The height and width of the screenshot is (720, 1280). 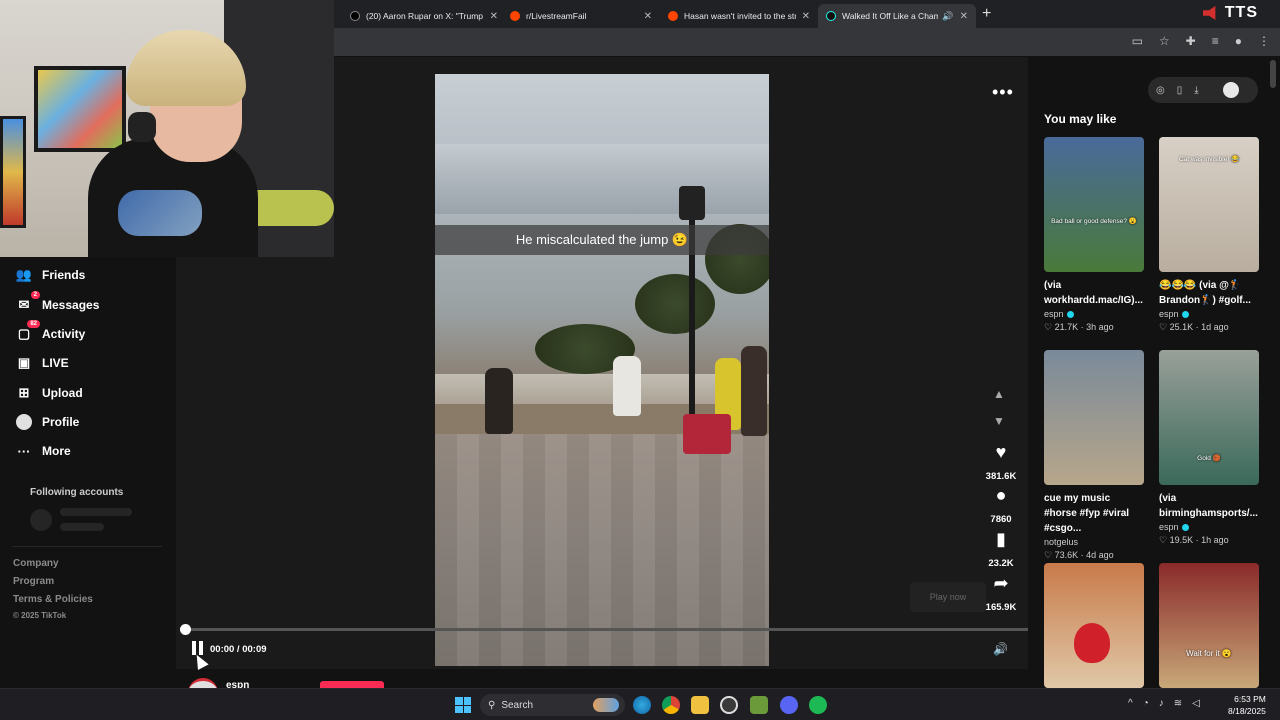 What do you see at coordinates (57, 302) in the screenshot?
I see `sidebar-item-messages: ✉ 2 Messages` at bounding box center [57, 302].